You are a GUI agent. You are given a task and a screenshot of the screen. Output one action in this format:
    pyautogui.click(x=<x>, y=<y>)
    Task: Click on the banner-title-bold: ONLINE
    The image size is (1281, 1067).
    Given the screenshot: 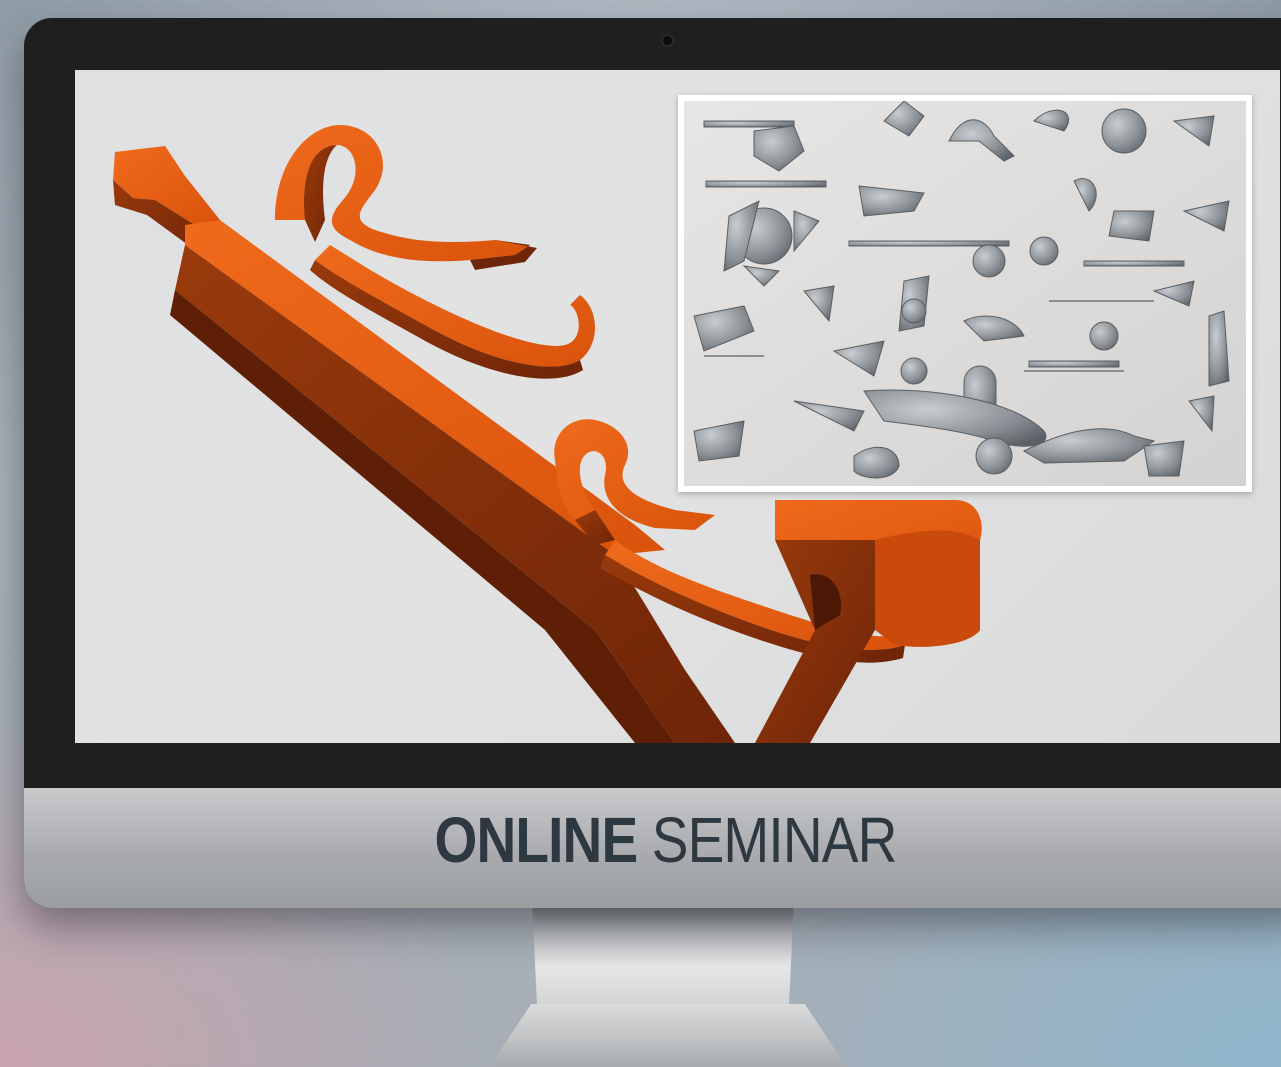 What is the action you would take?
    pyautogui.click(x=536, y=840)
    